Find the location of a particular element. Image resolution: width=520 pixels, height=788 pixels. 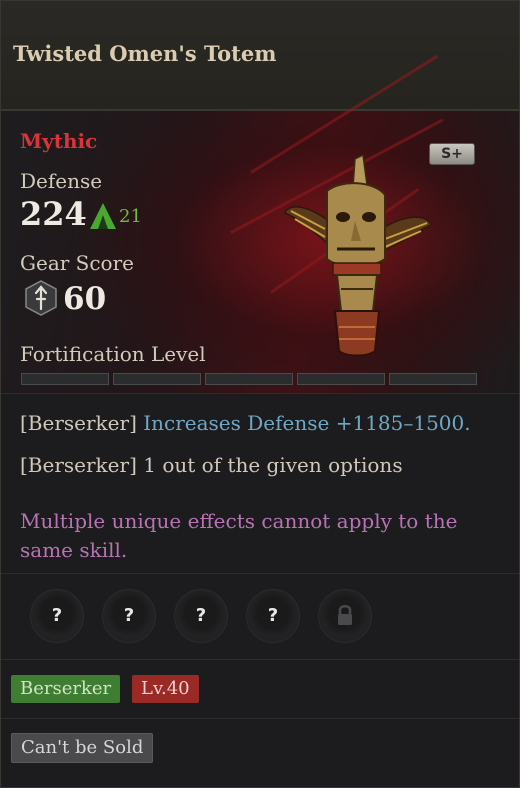

socket-slot-locked is located at coordinates (345, 616).